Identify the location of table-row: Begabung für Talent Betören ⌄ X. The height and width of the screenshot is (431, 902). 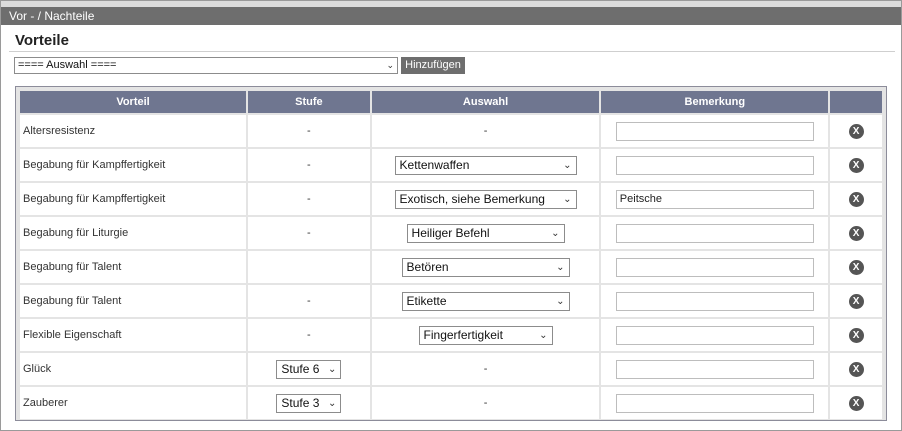
(451, 267).